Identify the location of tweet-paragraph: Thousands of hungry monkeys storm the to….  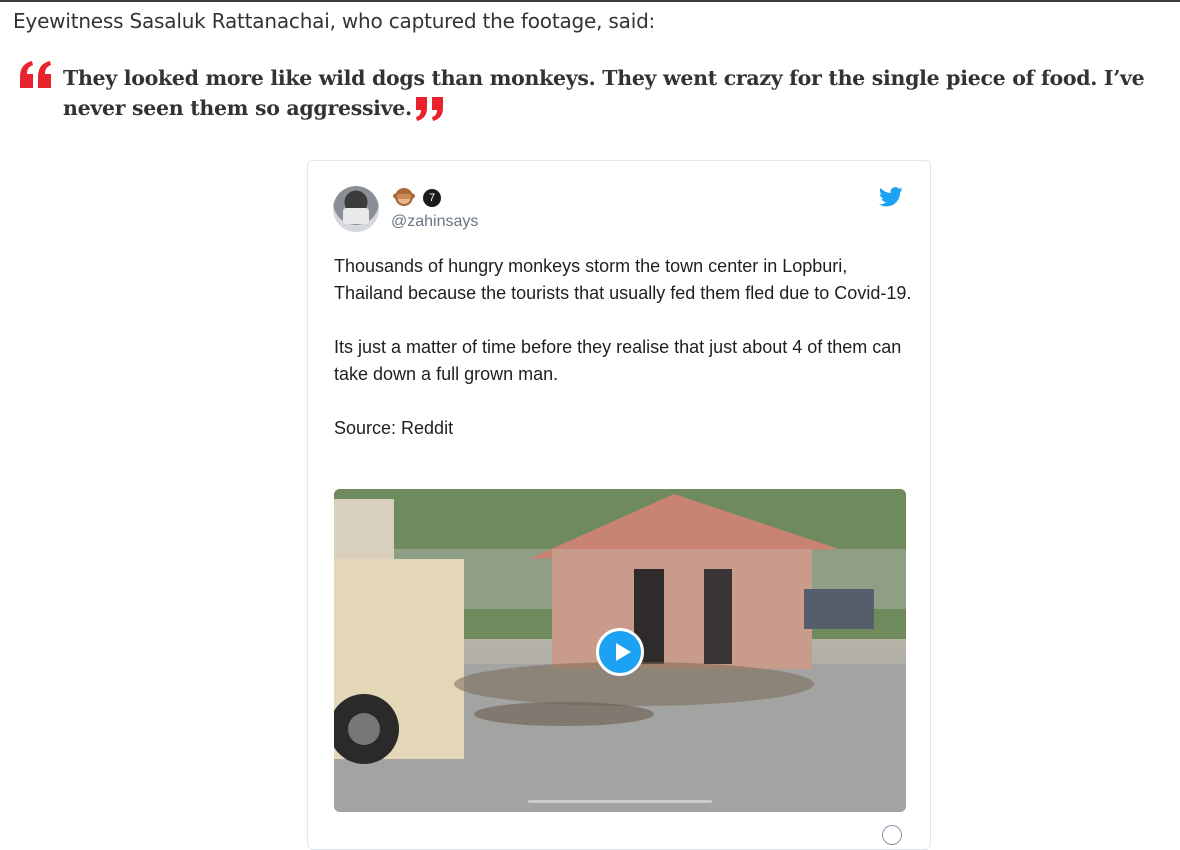
(623, 279).